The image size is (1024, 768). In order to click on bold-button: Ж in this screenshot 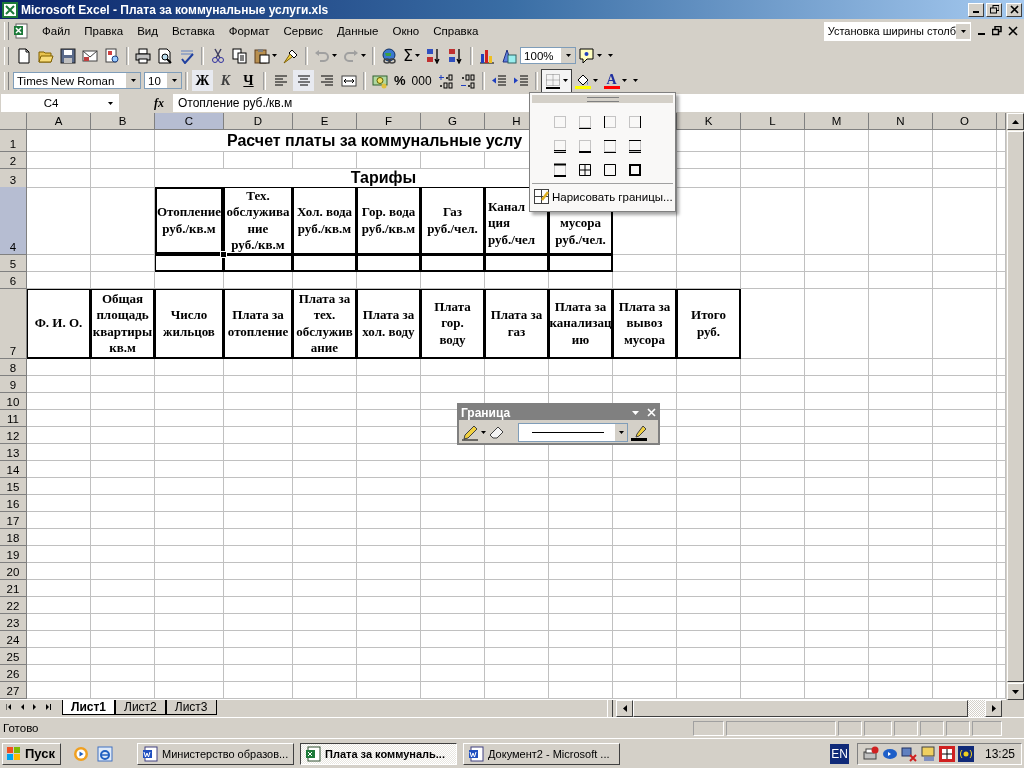, I will do `click(202, 80)`.